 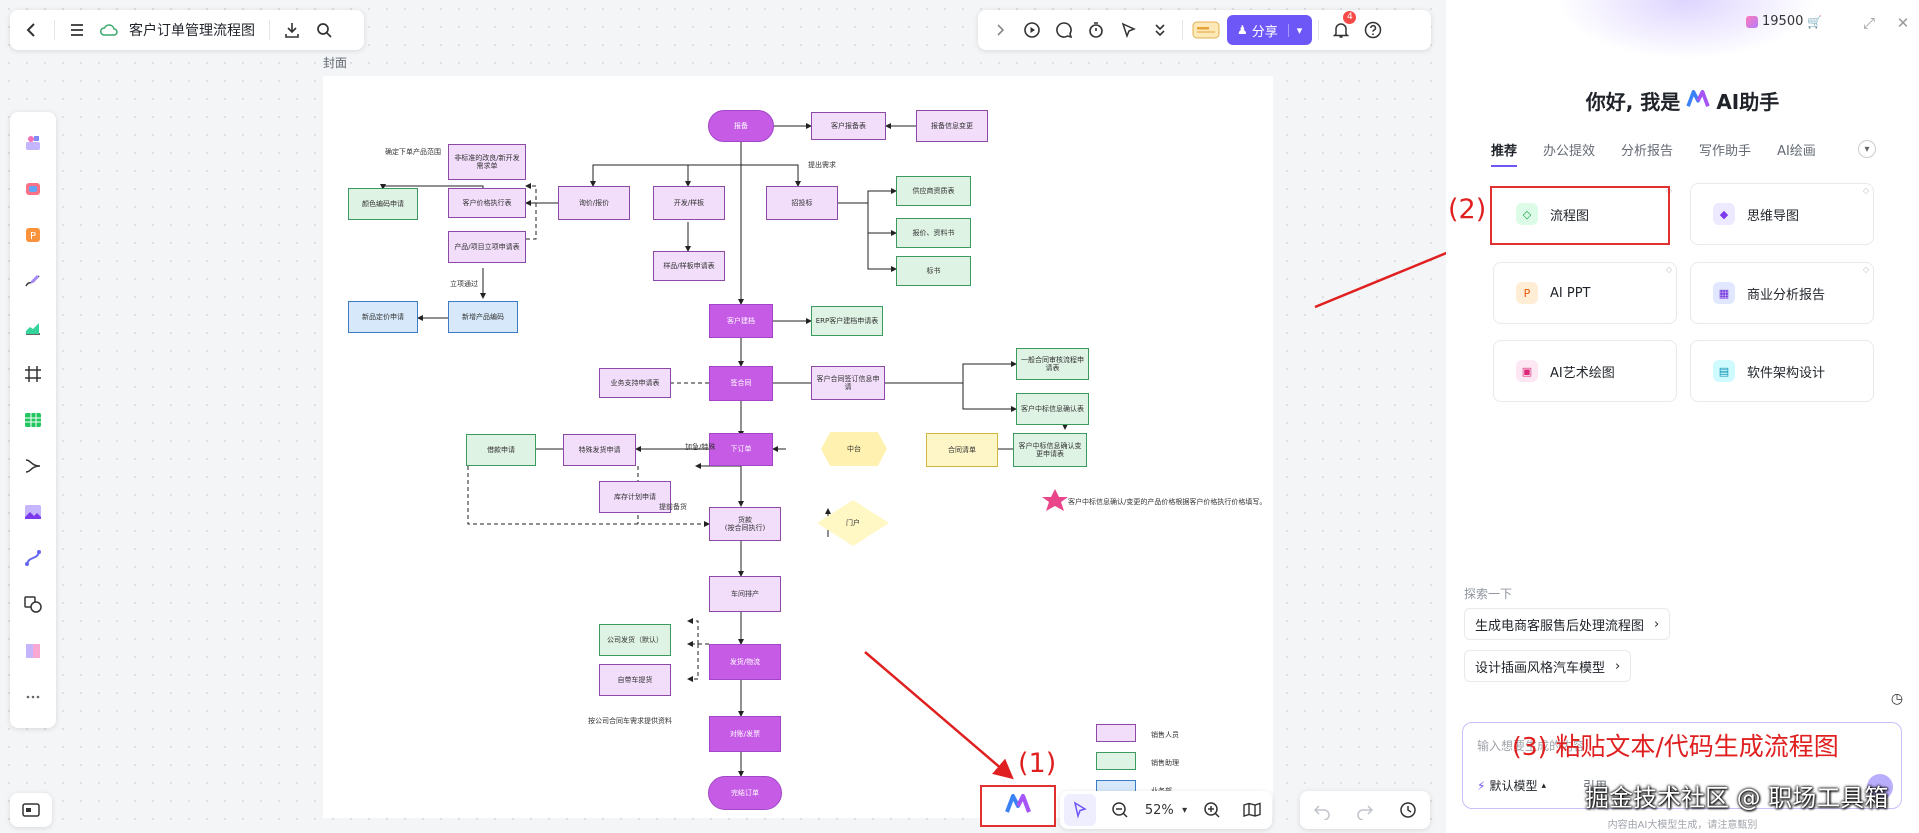 I want to click on tab-office: 办公提效, so click(x=1569, y=153).